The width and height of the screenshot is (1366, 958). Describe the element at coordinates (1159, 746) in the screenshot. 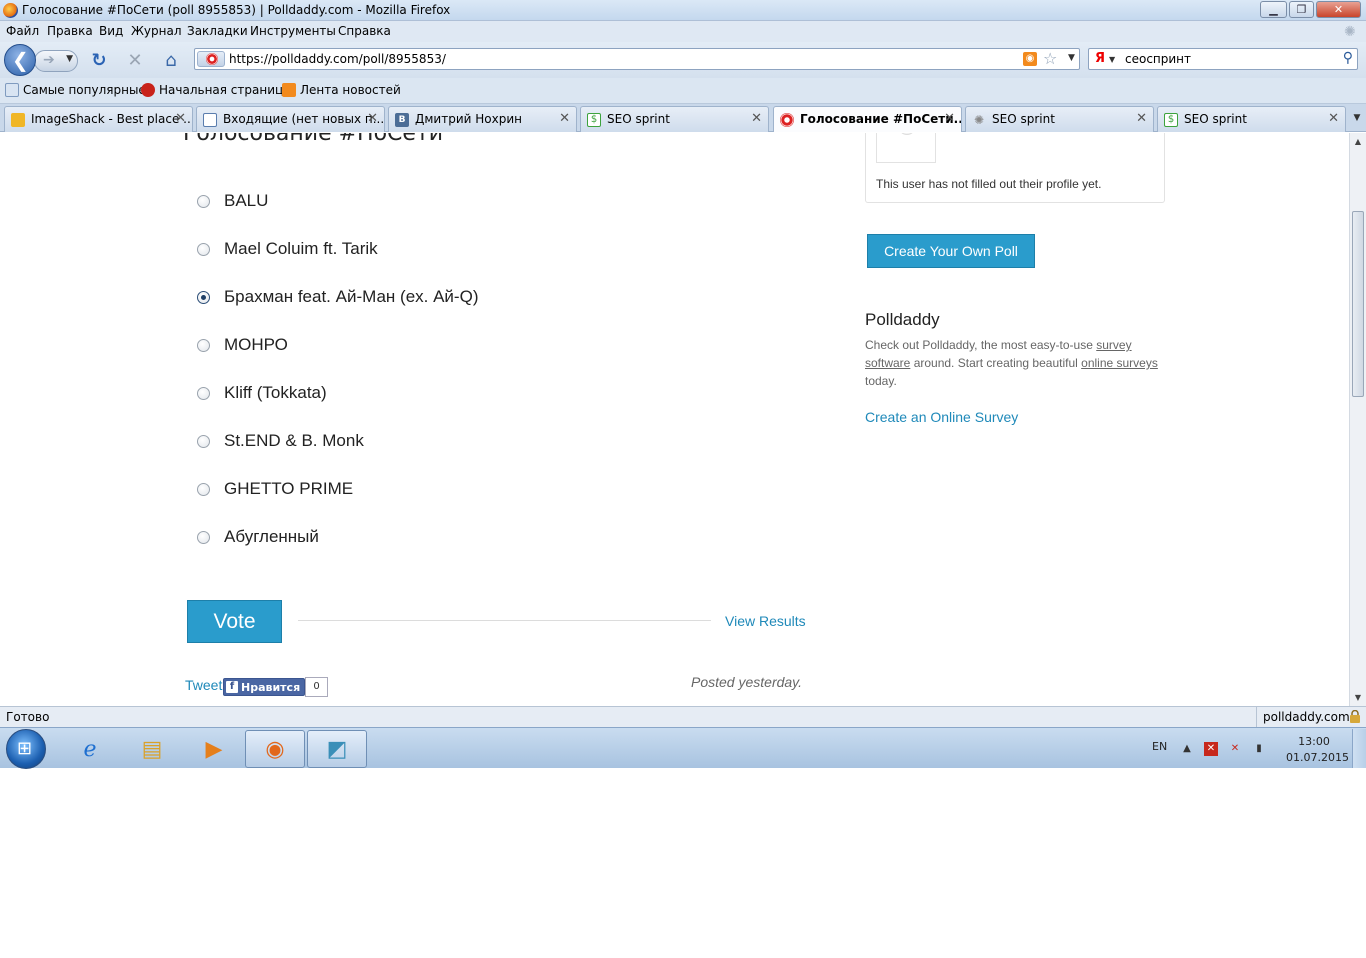

I see `language-indicator: EN` at that location.